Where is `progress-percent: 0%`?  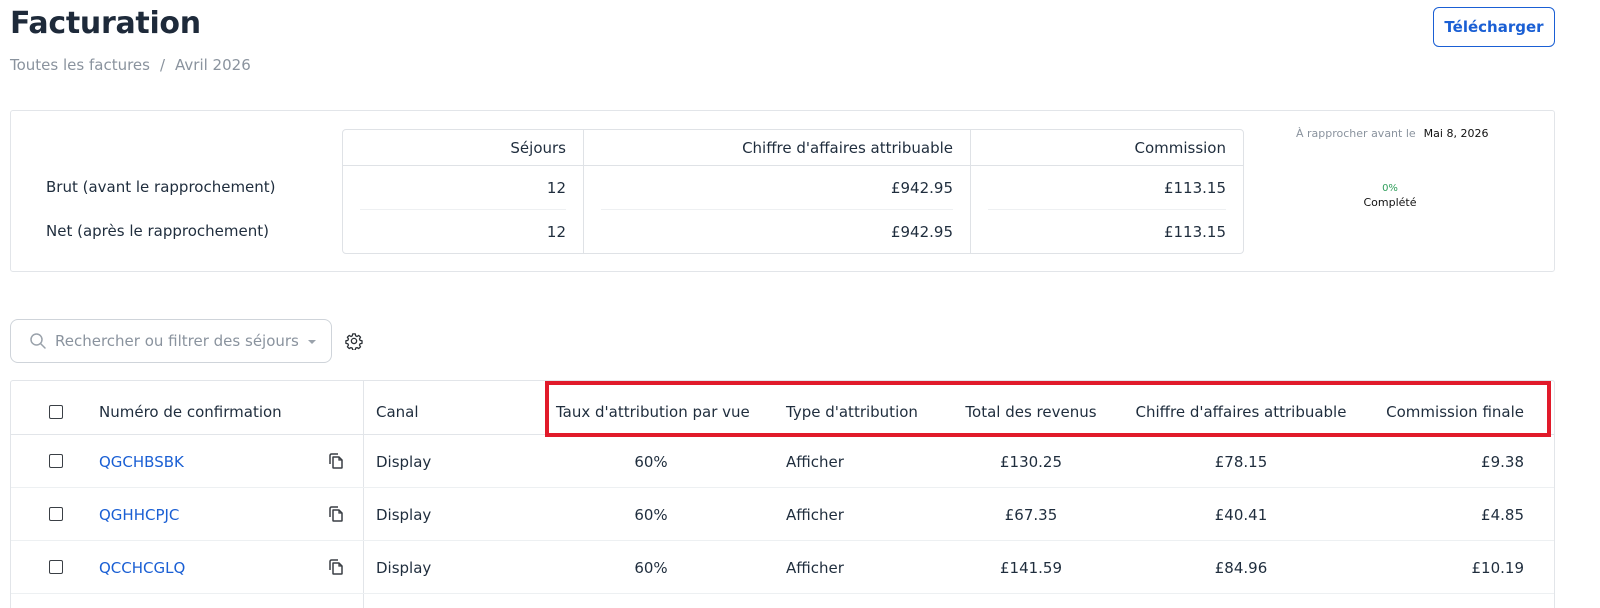 progress-percent: 0% is located at coordinates (1390, 188).